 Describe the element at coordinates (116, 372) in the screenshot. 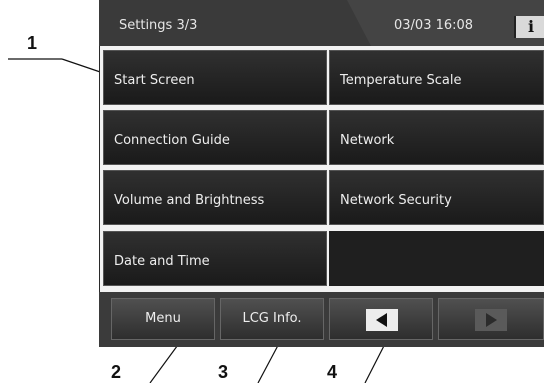

I see `callout-number-2: 2` at that location.